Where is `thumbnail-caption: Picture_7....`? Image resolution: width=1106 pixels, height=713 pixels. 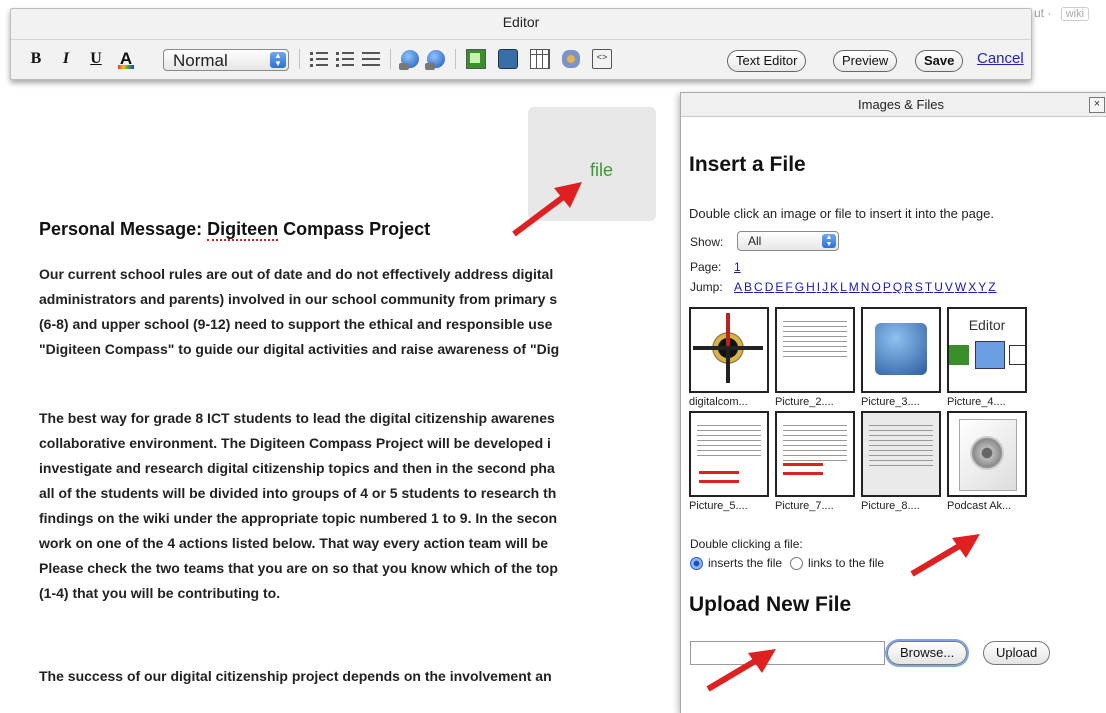
thumbnail-caption: Picture_7.... is located at coordinates (804, 506).